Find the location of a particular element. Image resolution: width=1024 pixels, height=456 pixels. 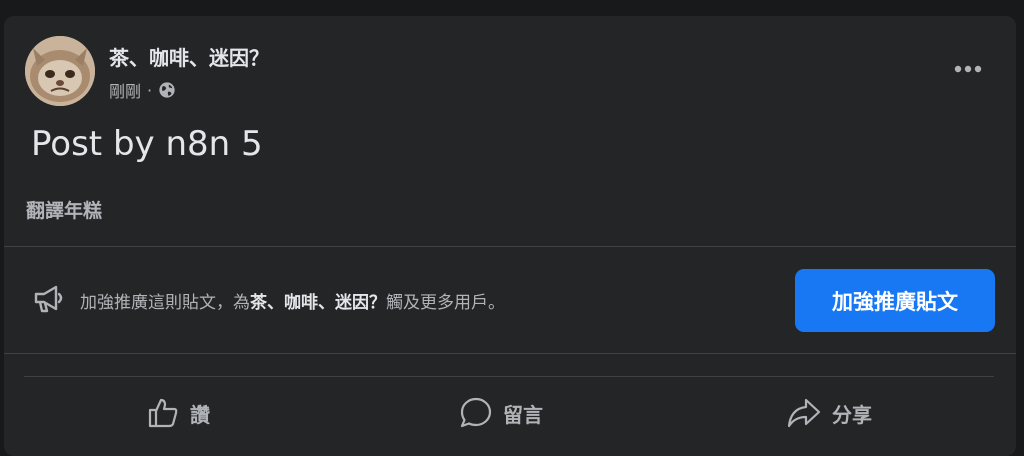

share-label: 分享 is located at coordinates (852, 414).